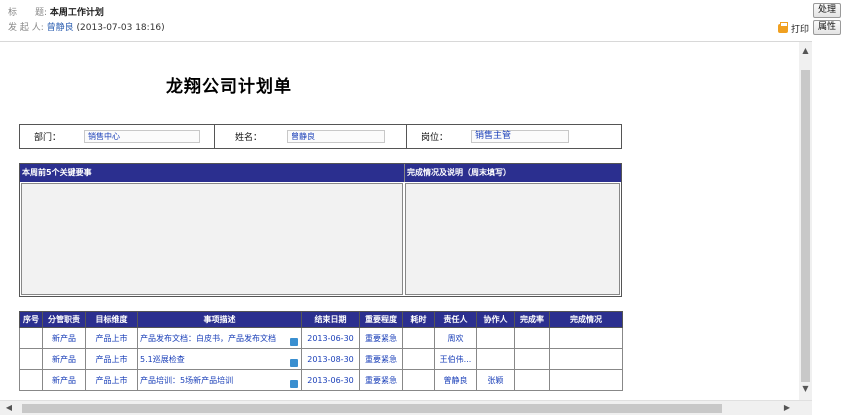  I want to click on horizontal-scroll-thumb, so click(372, 408).